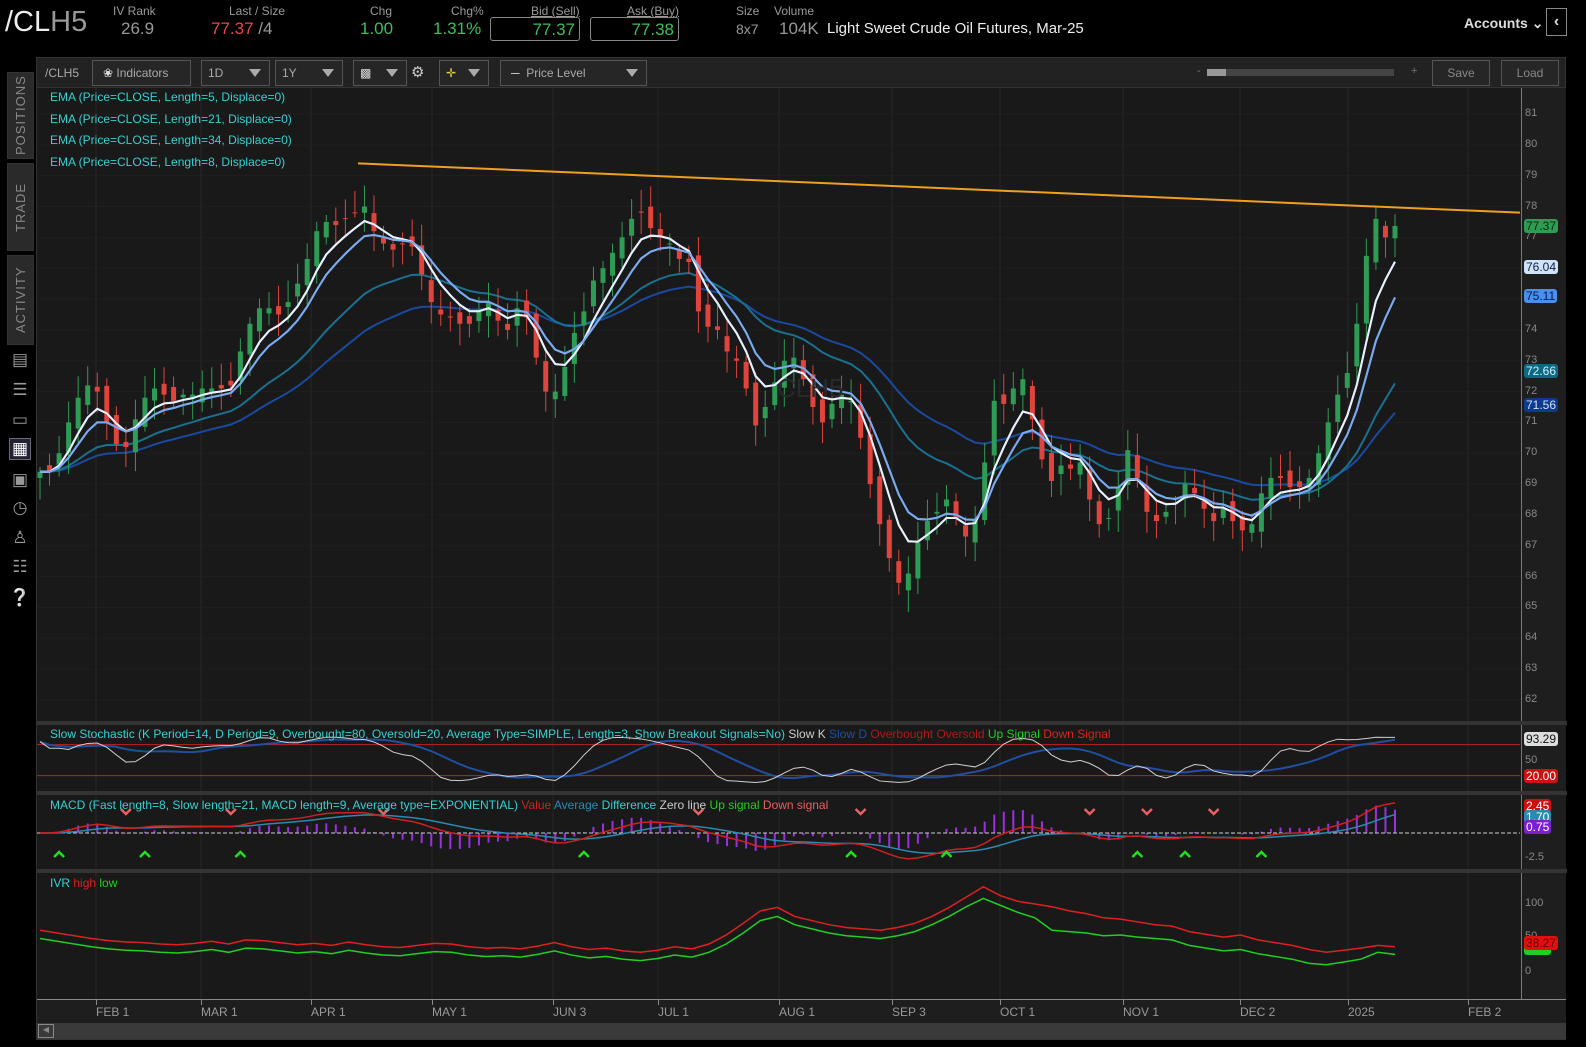  I want to click on save-button: Save, so click(1461, 73).